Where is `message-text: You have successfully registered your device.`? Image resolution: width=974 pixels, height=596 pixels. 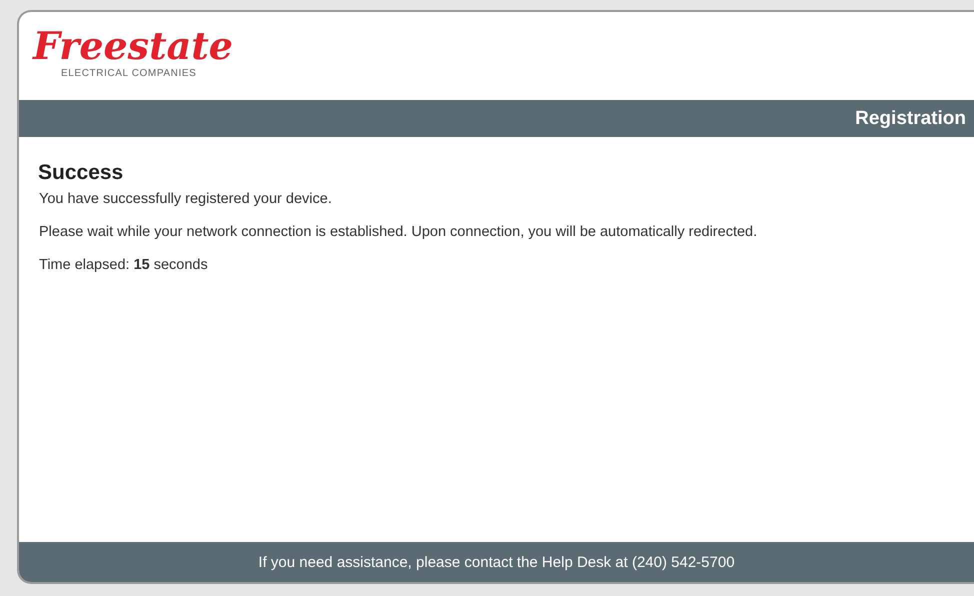
message-text: You have successfully registered your device. is located at coordinates (185, 199).